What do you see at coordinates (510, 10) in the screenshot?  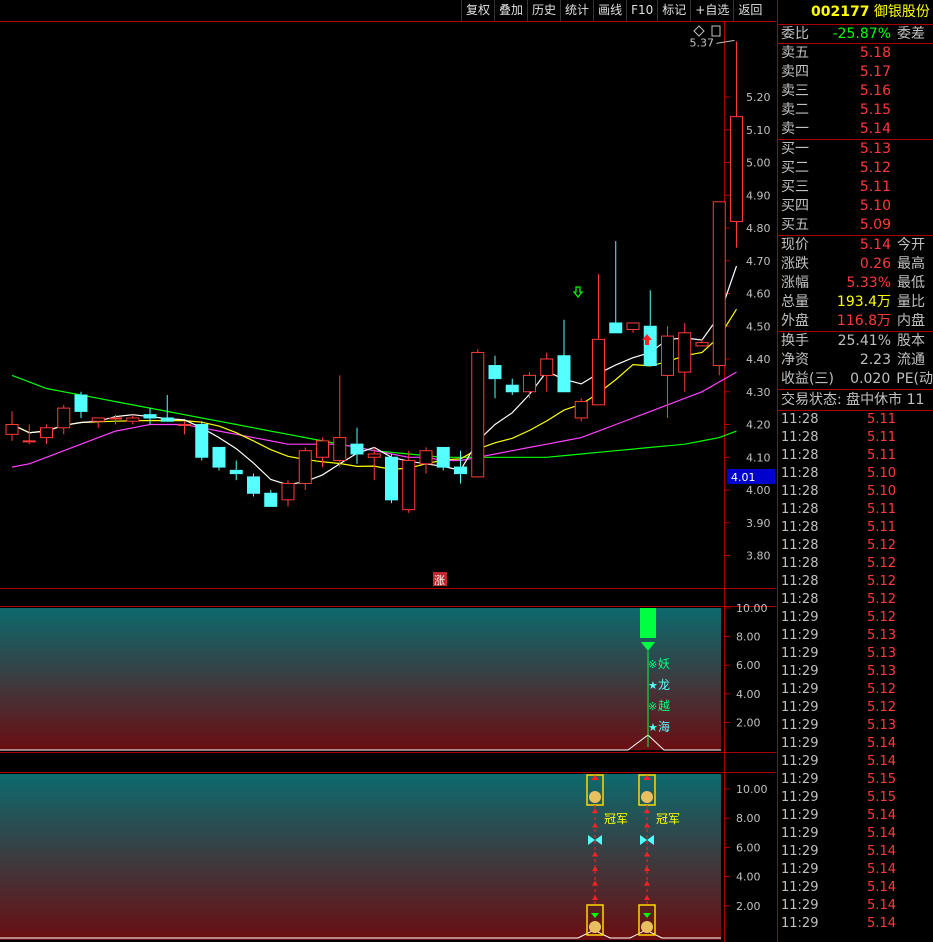 I see `toolbar-button-1: 叠加` at bounding box center [510, 10].